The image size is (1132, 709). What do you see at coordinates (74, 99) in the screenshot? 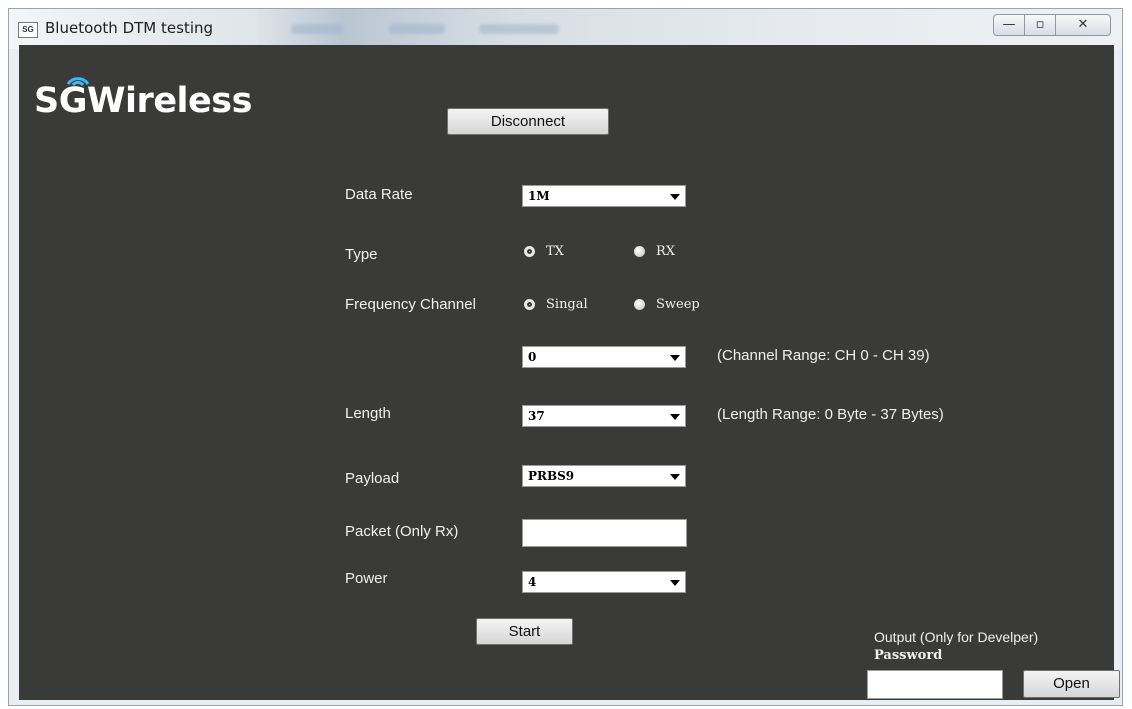
I see `logo-g-letter: G` at bounding box center [74, 99].